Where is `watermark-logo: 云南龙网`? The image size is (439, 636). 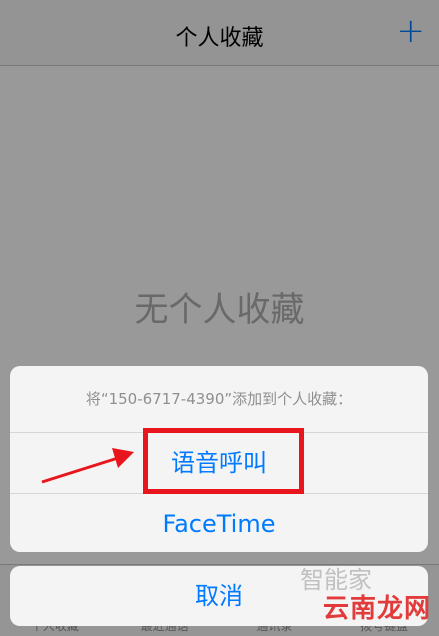 watermark-logo: 云南龙网 is located at coordinates (376, 609).